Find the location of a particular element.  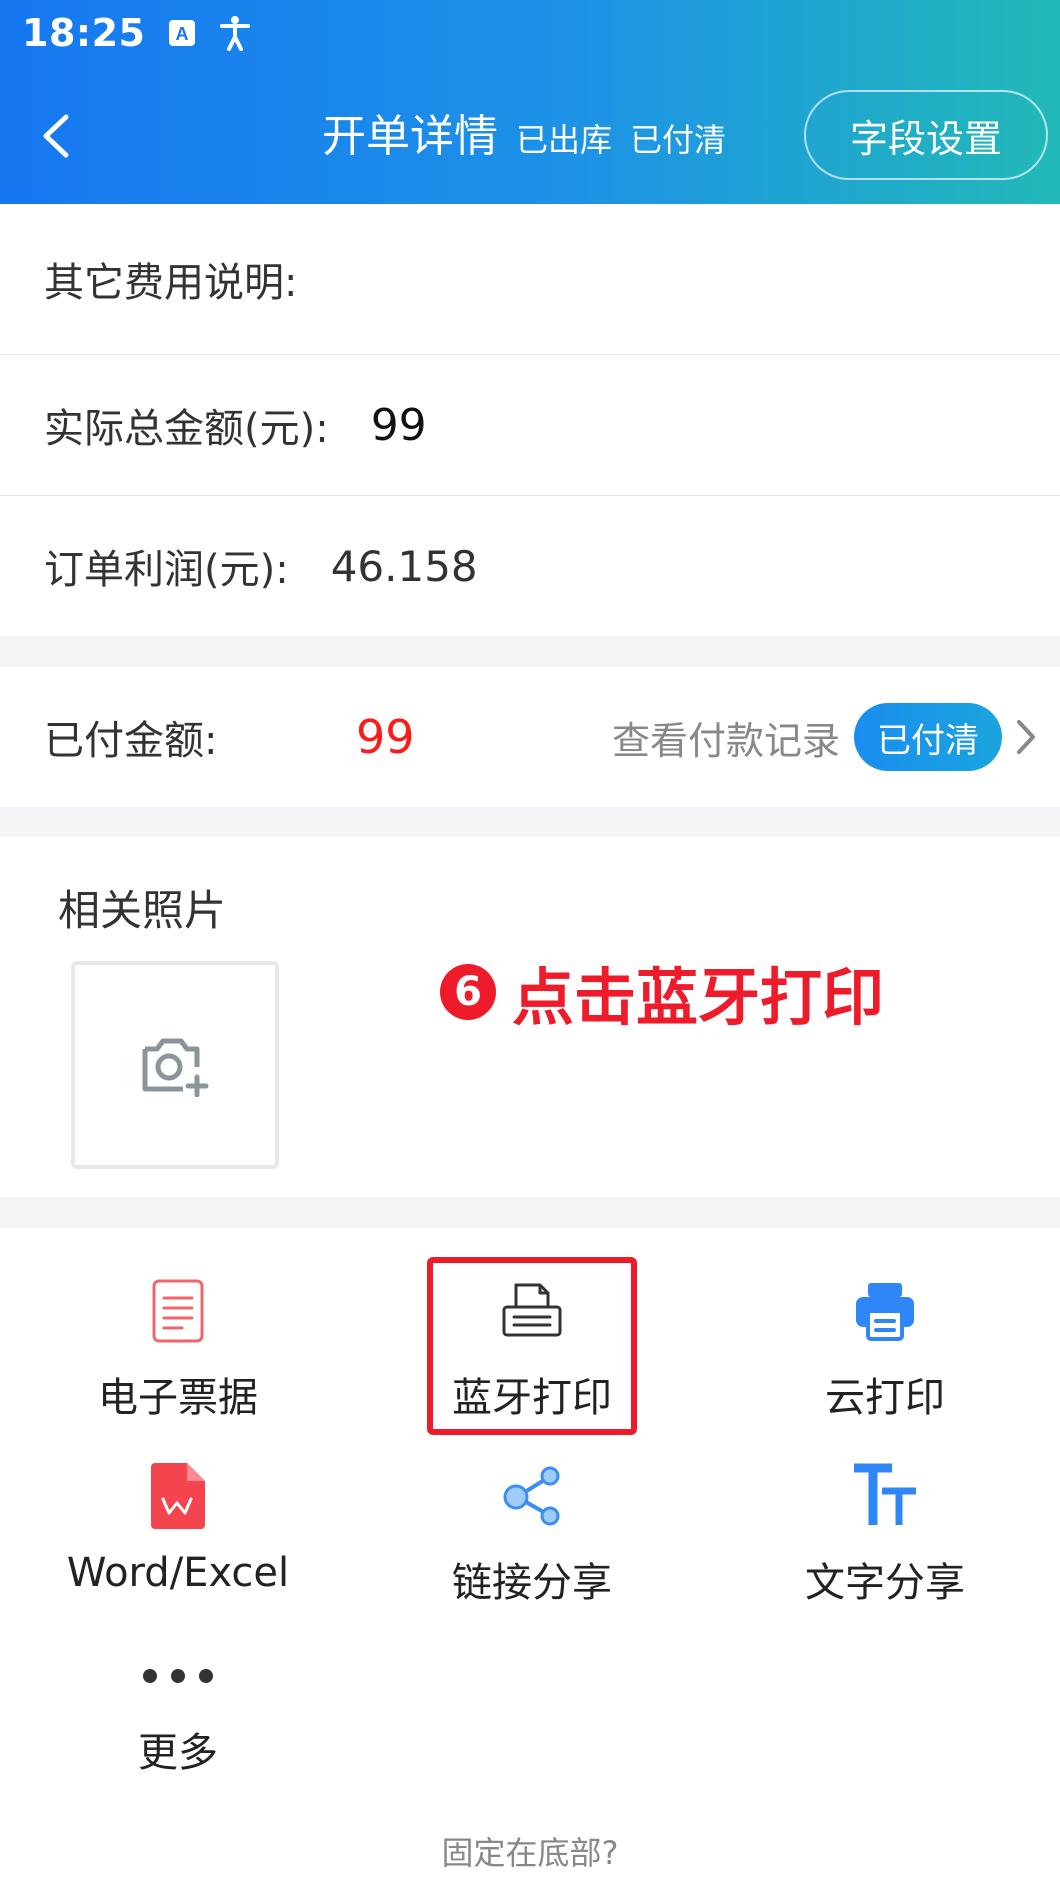

action-cloud-print: 云打印 is located at coordinates (885, 1348).